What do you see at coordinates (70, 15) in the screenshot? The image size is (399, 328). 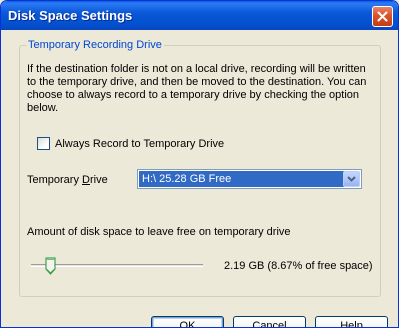 I see `window-title: Disk Space Settings` at bounding box center [70, 15].